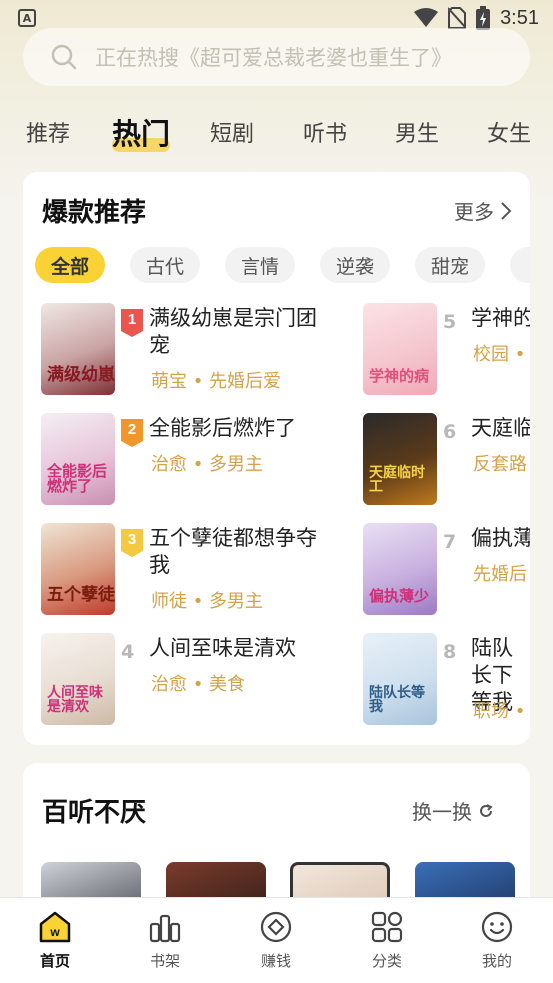  What do you see at coordinates (78, 349) in the screenshot?
I see `book-cover: 满级幼崽` at bounding box center [78, 349].